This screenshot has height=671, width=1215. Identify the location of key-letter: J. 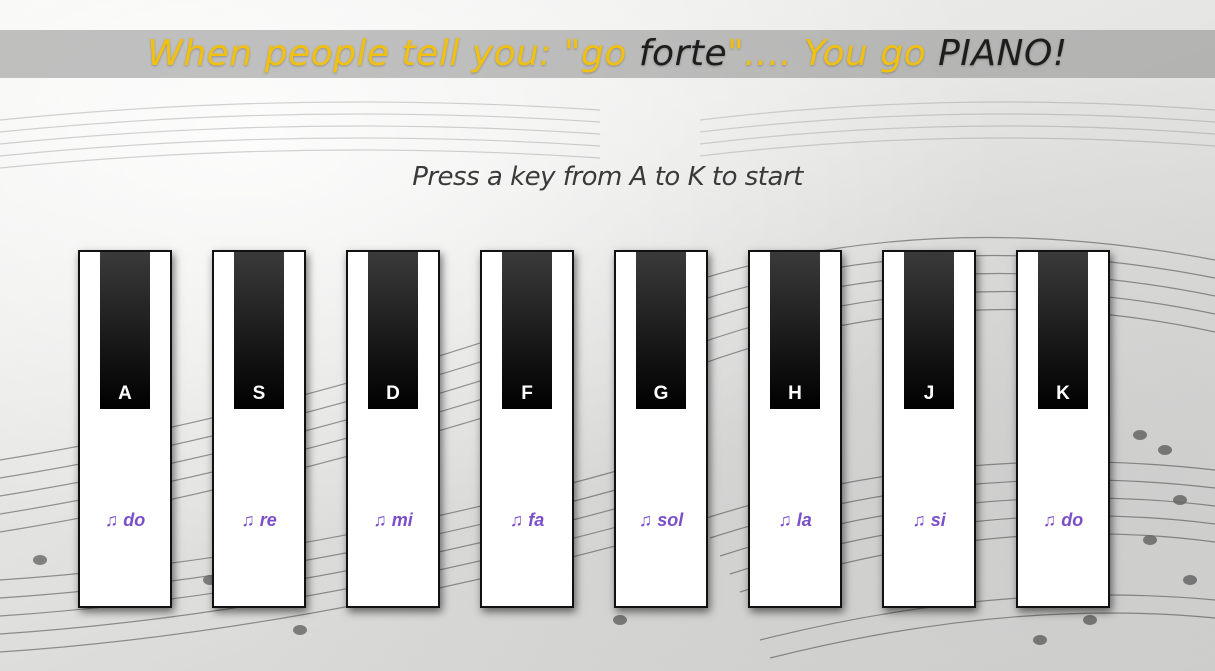
(929, 393).